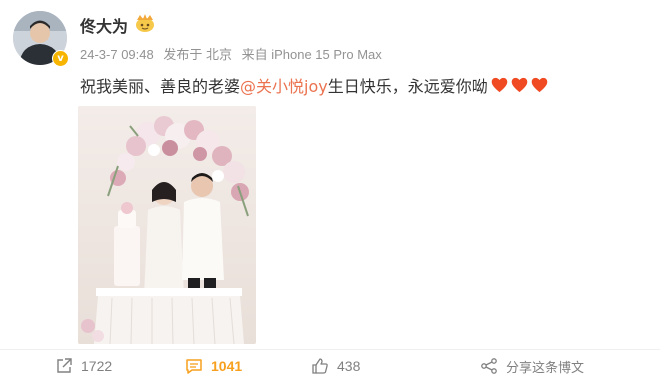  What do you see at coordinates (197, 54) in the screenshot?
I see `post-location: 发布于 北京` at bounding box center [197, 54].